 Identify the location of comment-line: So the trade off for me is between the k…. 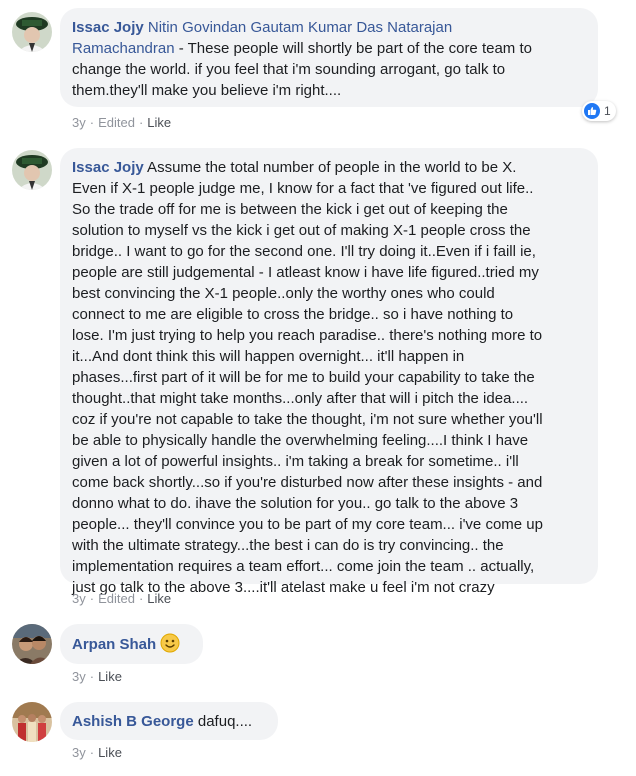
(290, 209).